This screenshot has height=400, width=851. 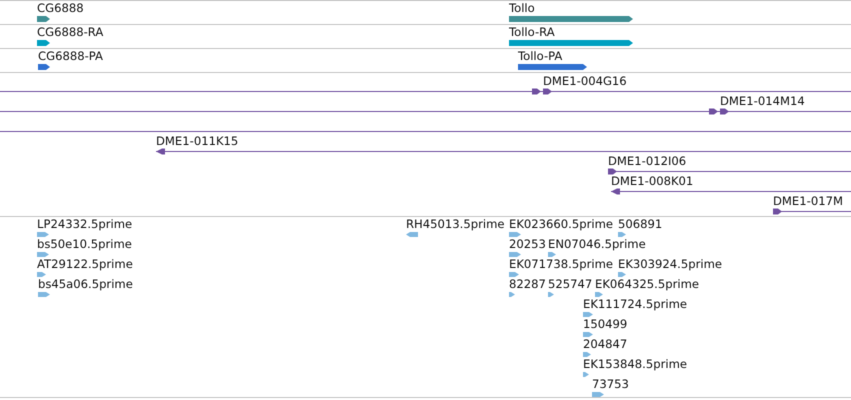 I want to click on feature-label: DME1-008K01, so click(x=652, y=181).